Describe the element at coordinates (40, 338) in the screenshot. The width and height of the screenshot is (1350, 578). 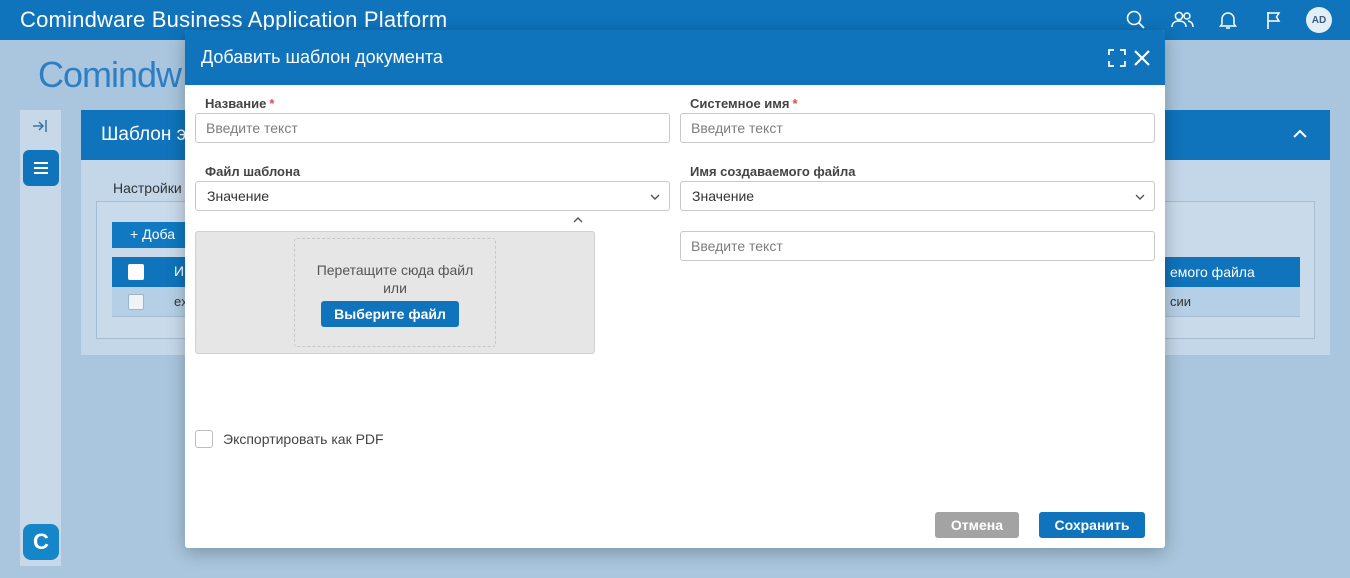
I see `left-rail: C` at that location.